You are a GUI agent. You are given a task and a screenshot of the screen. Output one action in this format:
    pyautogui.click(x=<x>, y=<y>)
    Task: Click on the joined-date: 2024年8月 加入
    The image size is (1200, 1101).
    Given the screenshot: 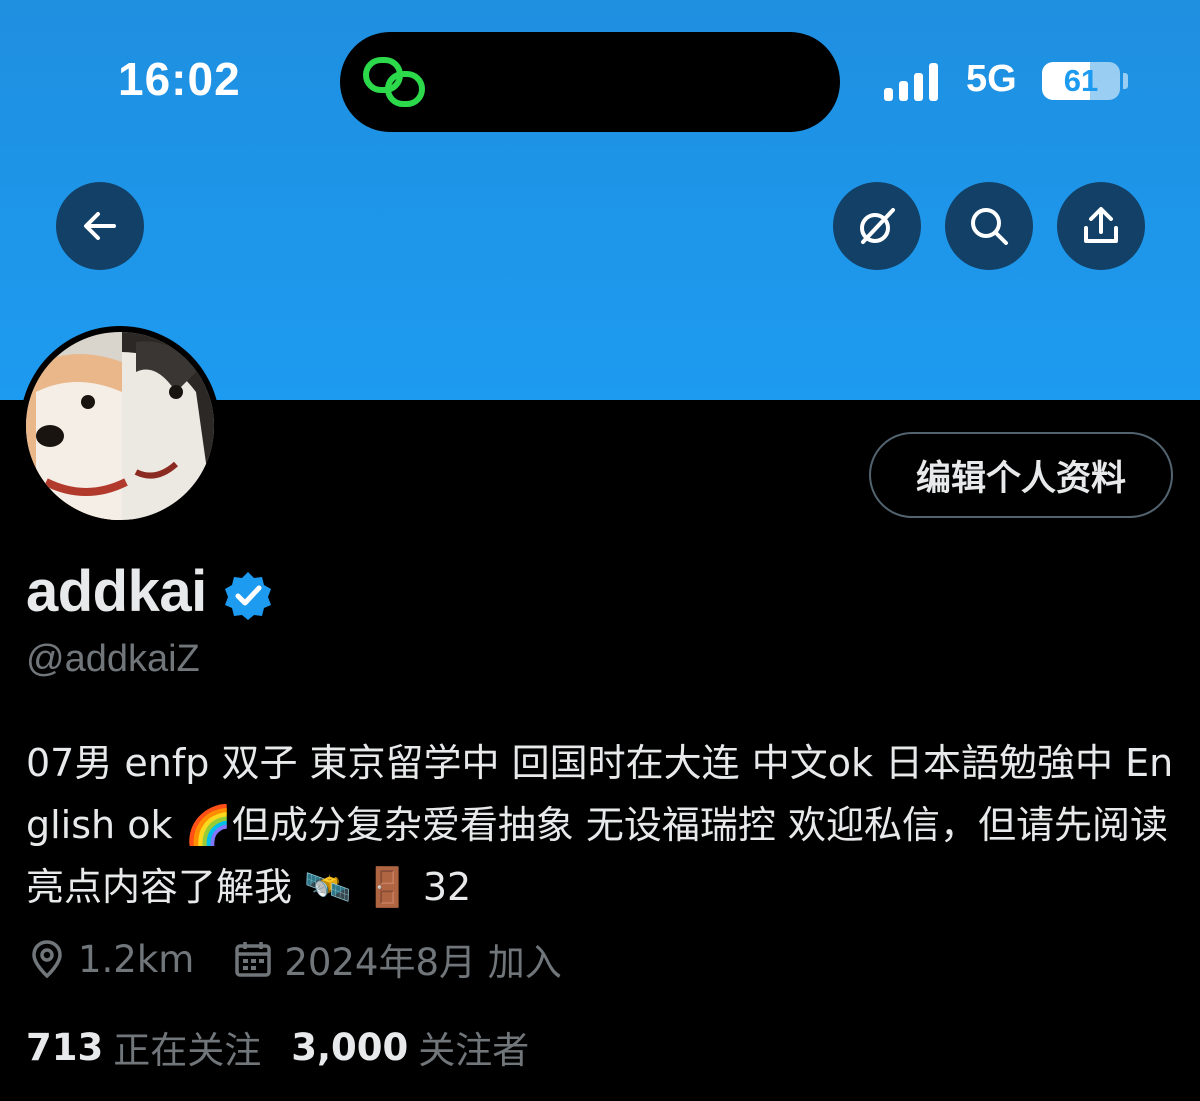 What is the action you would take?
    pyautogui.click(x=423, y=962)
    